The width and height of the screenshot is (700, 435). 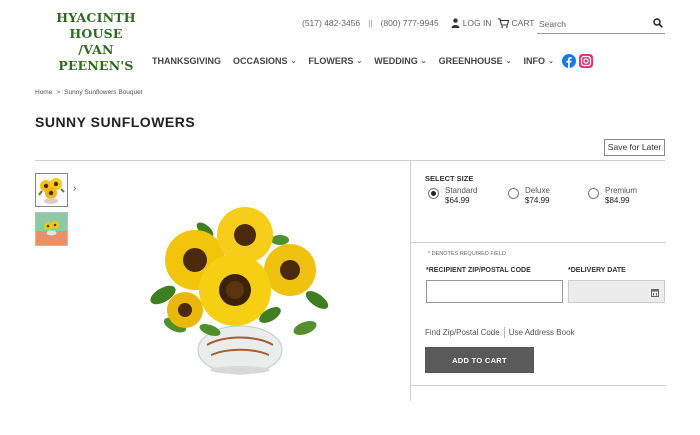 What do you see at coordinates (542, 332) in the screenshot?
I see `address-book-link: Use Address Book` at bounding box center [542, 332].